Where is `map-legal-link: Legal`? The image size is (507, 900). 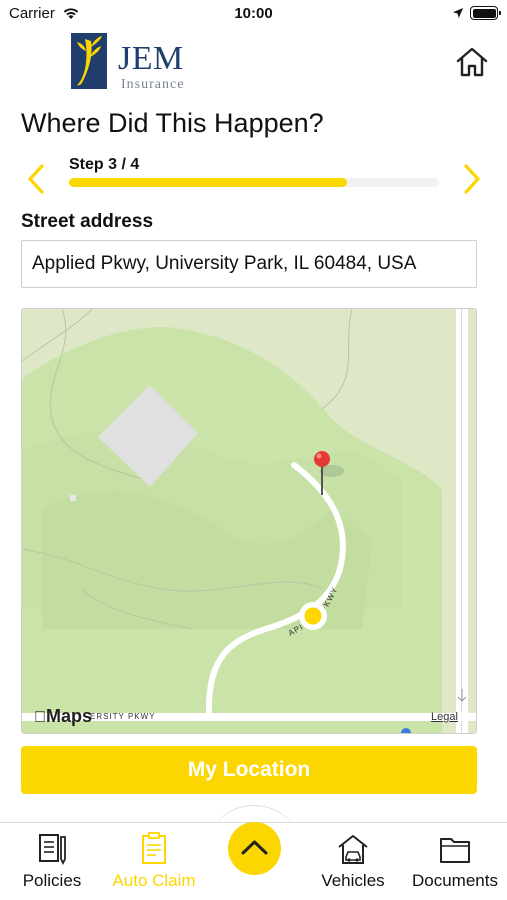 map-legal-link: Legal is located at coordinates (444, 717).